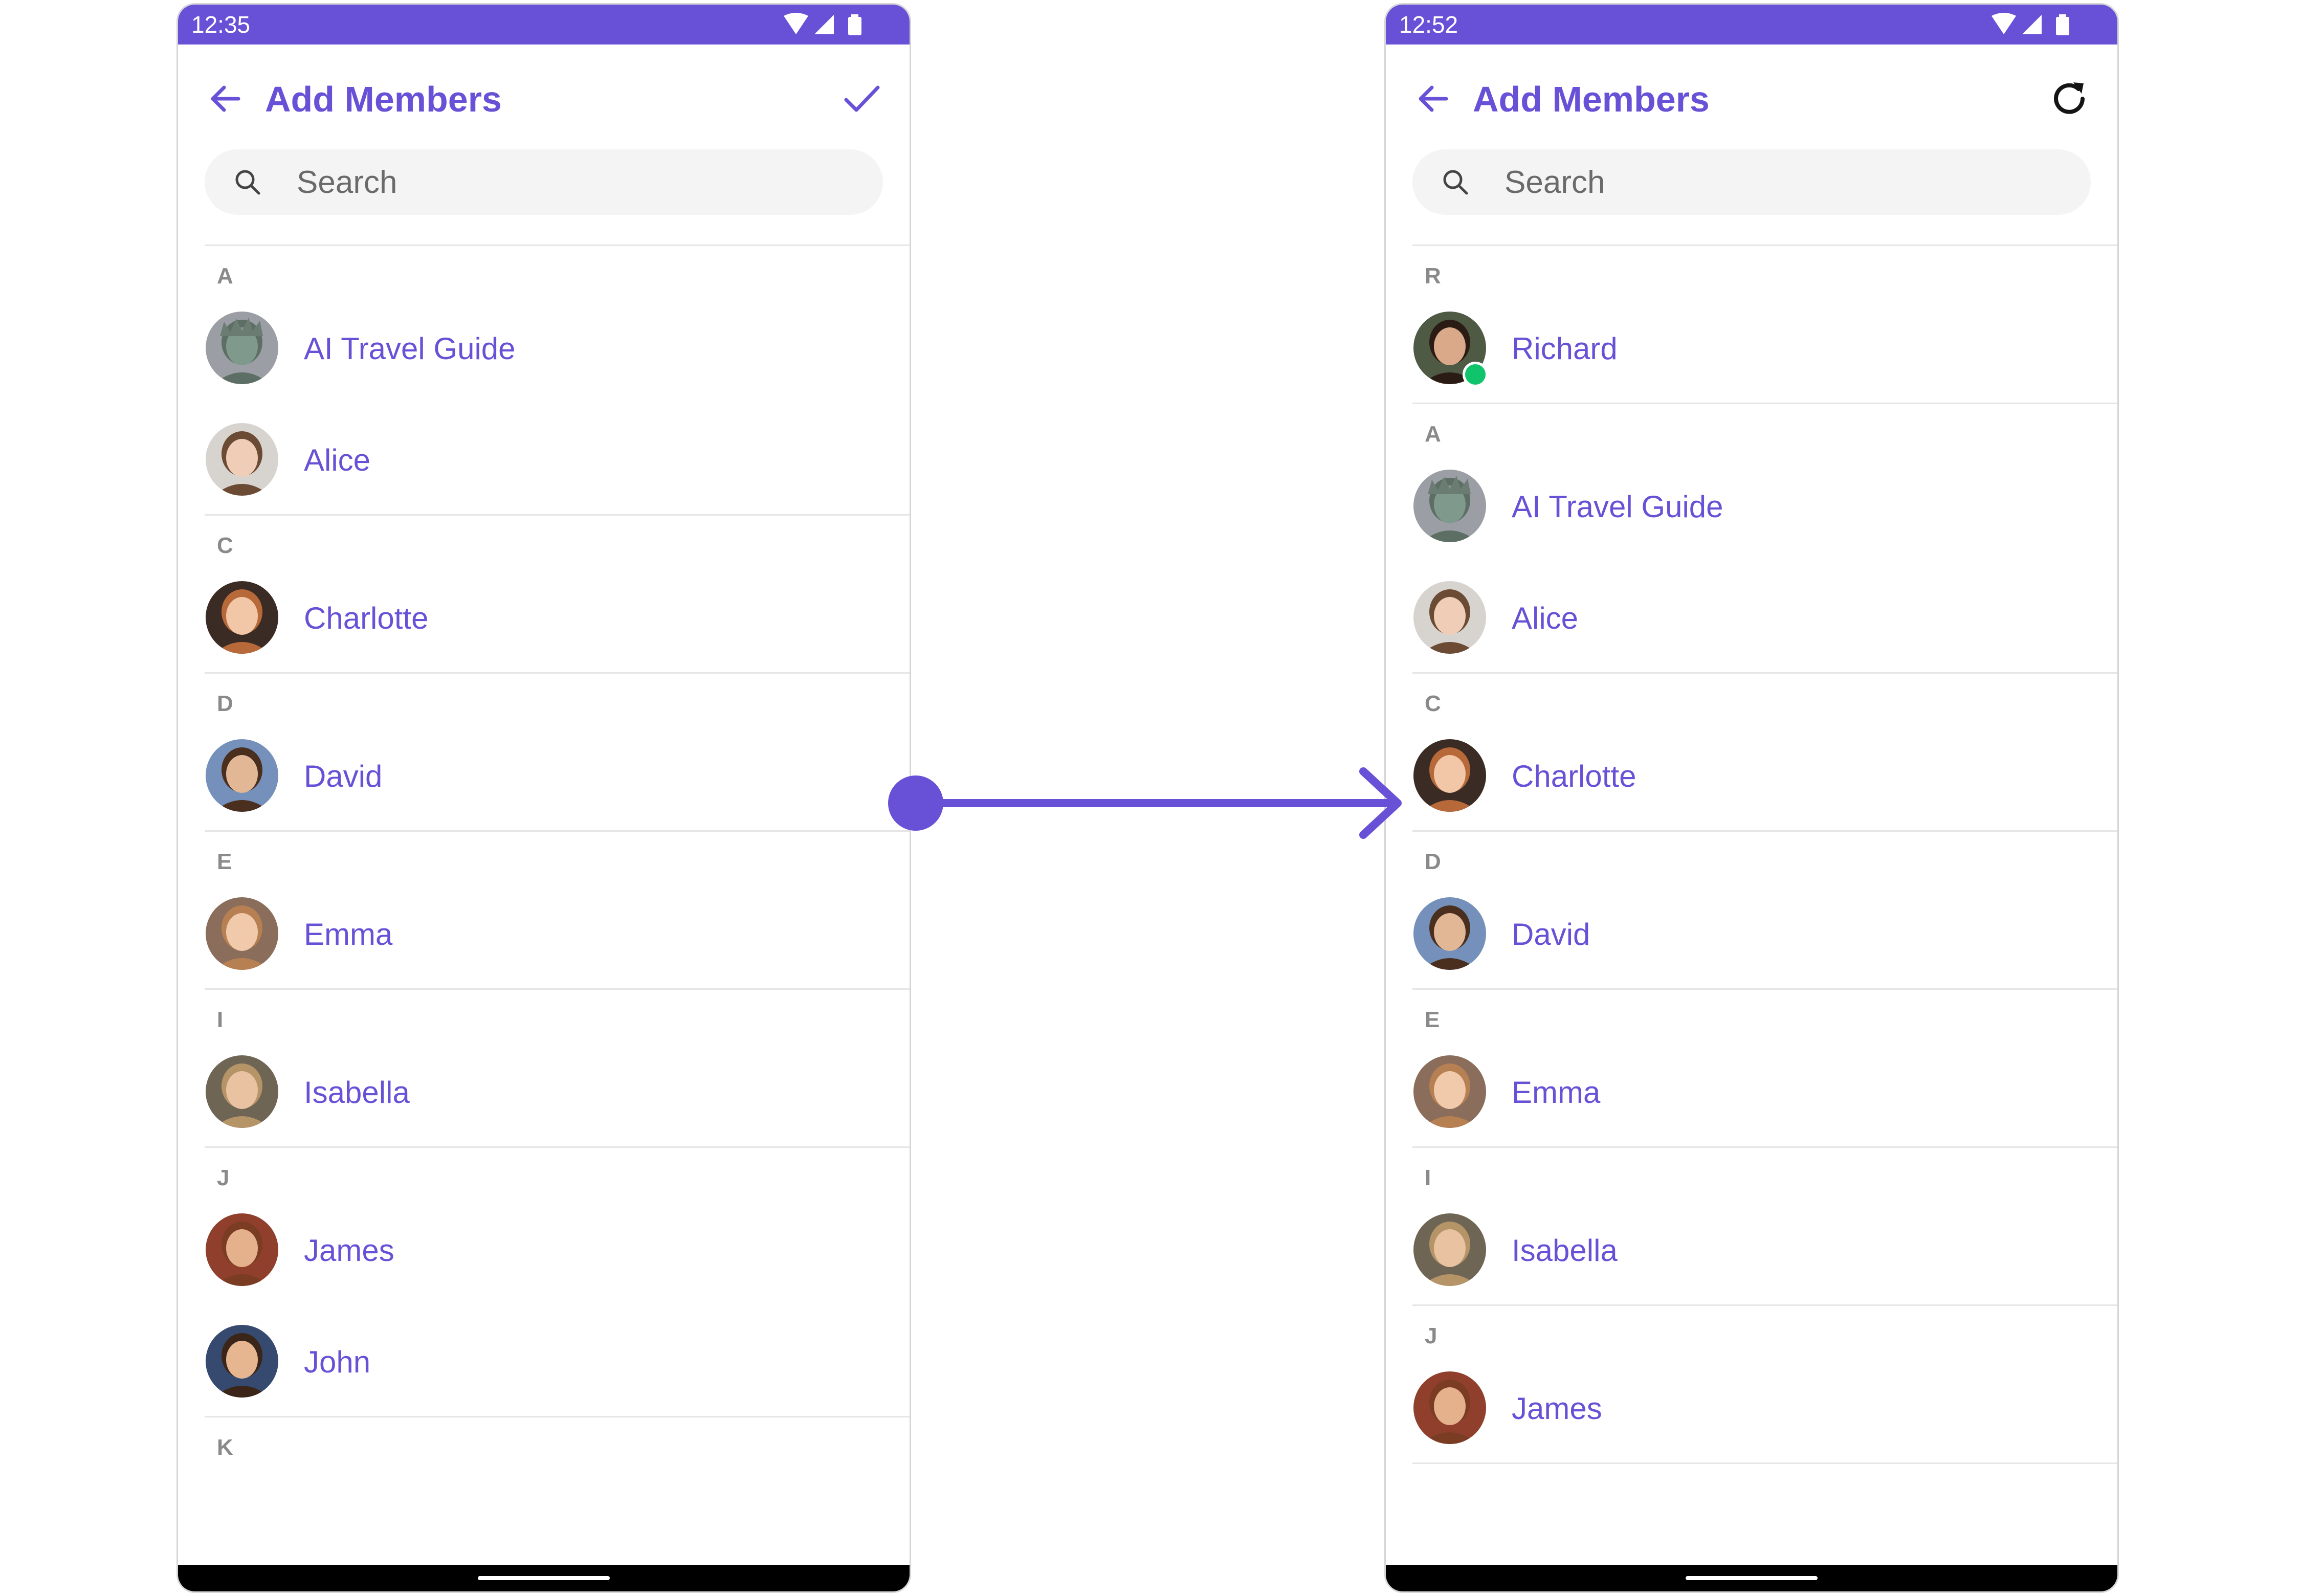 Image resolution: width=2301 pixels, height=1596 pixels. Describe the element at coordinates (544, 1360) in the screenshot. I see `member-row: John` at that location.